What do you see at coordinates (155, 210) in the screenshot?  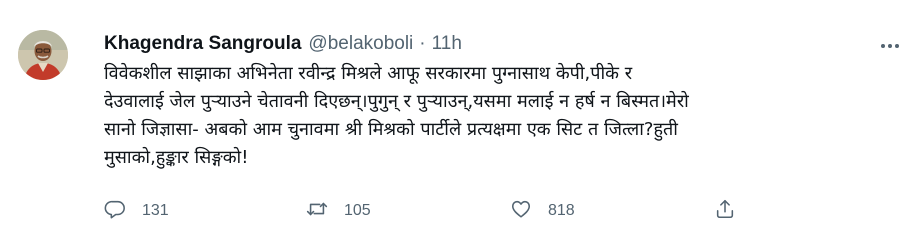 I see `reply-count: 131` at bounding box center [155, 210].